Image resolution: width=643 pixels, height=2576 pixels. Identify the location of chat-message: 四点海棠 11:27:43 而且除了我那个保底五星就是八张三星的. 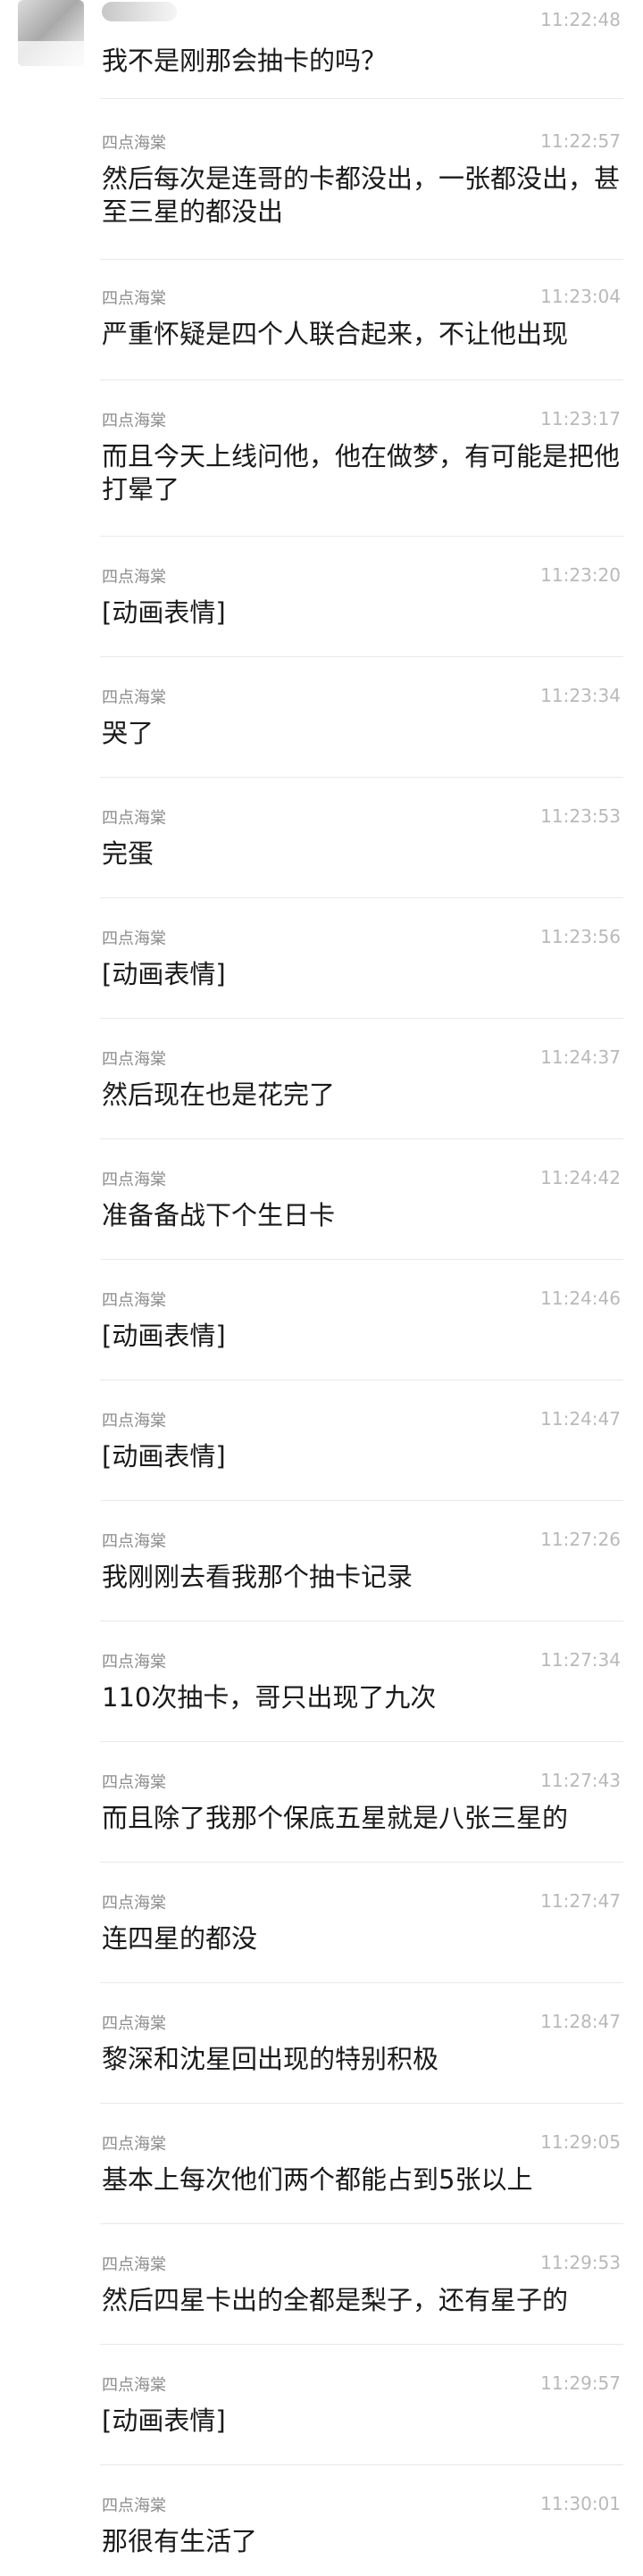
(321, 1801).